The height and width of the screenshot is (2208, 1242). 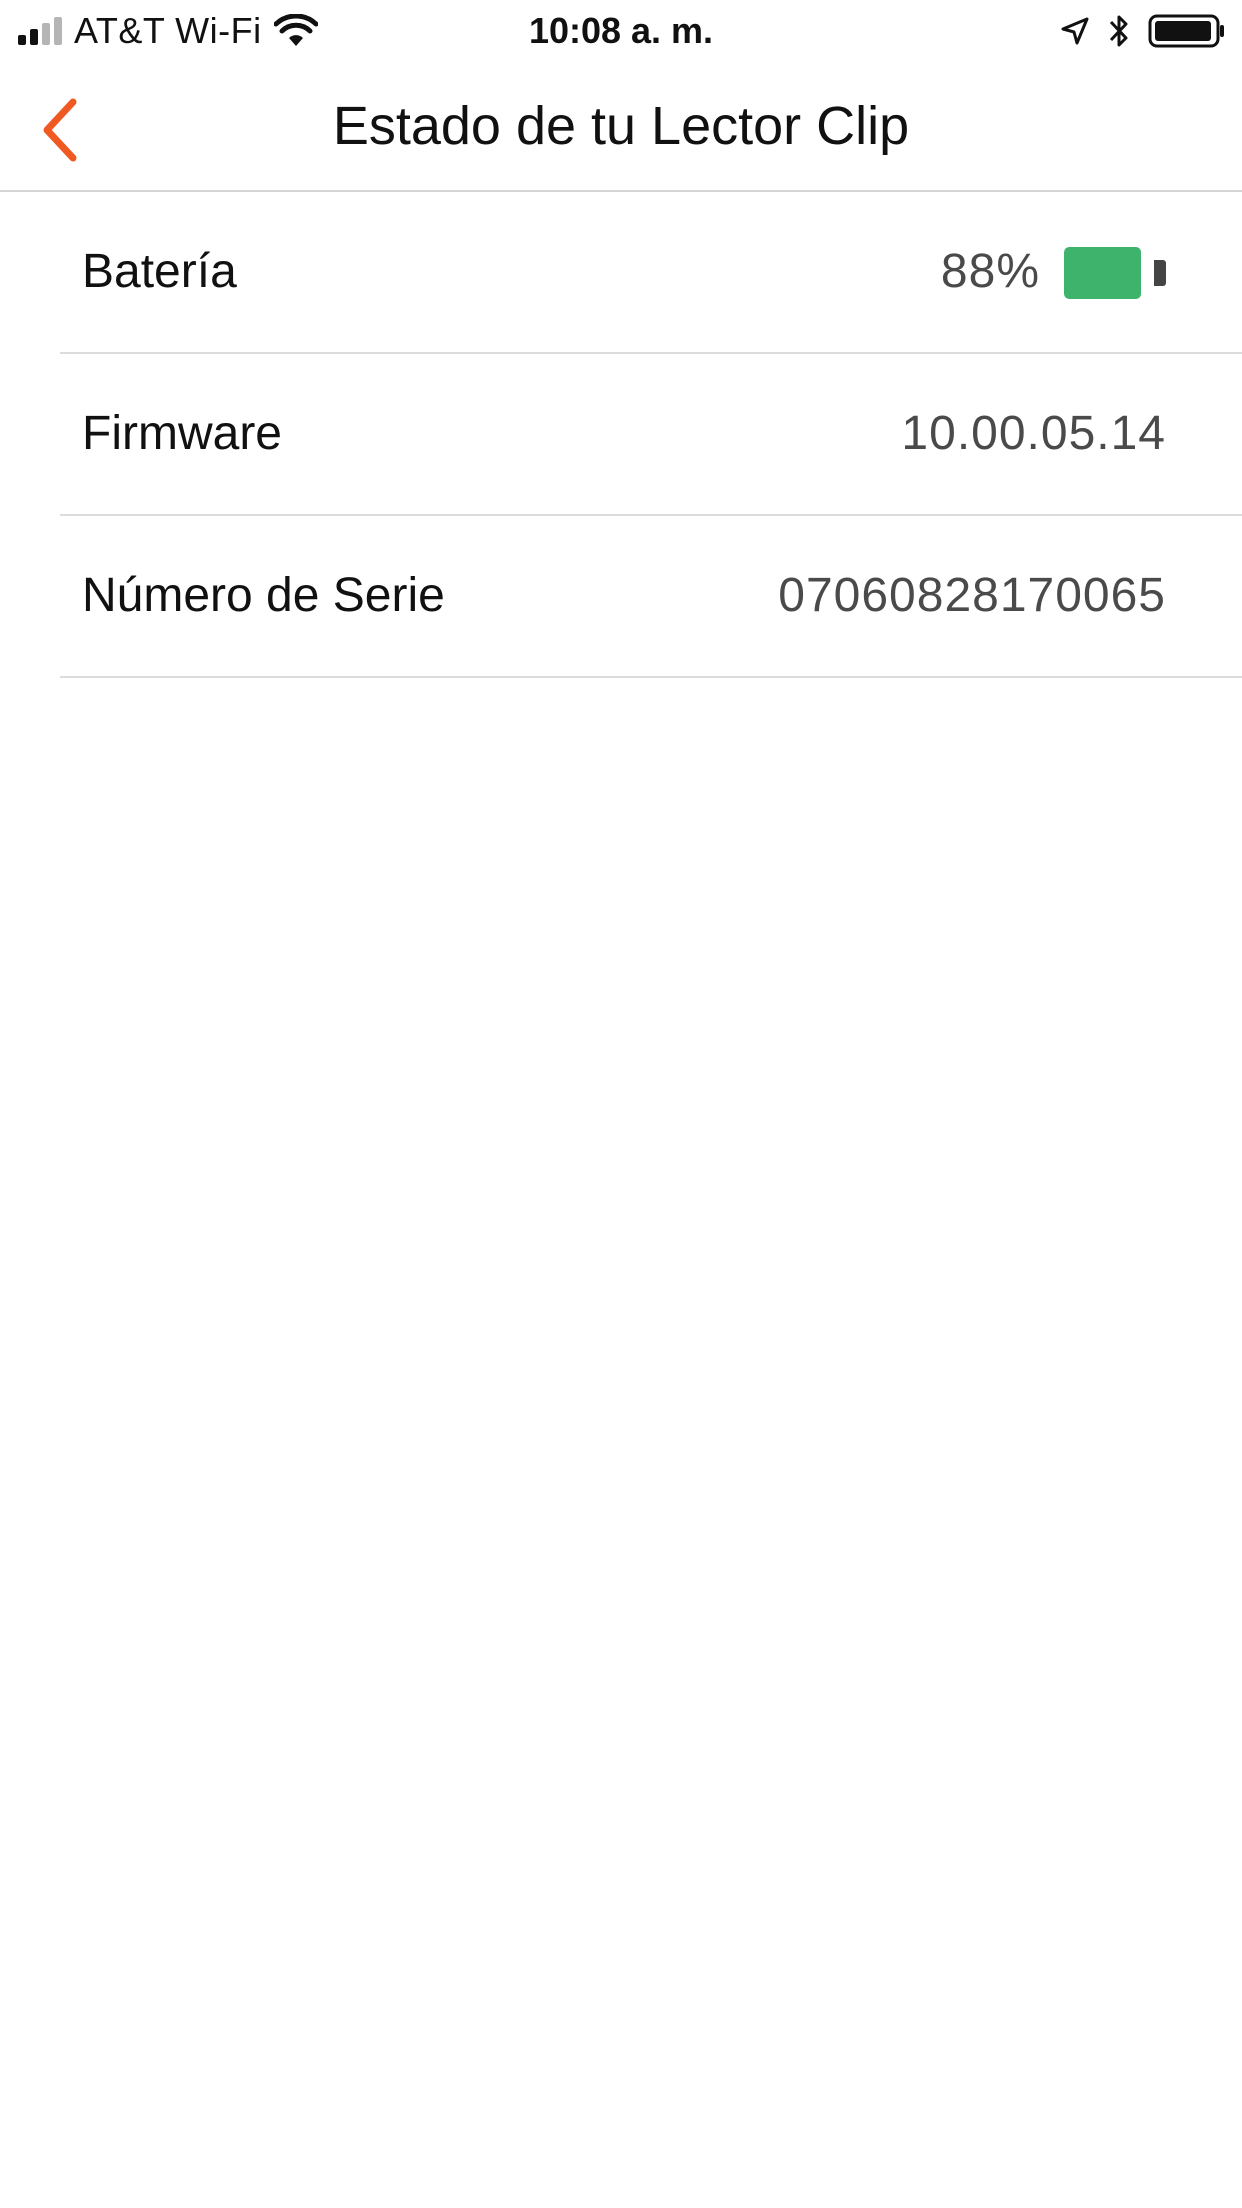 I want to click on nav-bar: Estado de tu Lector Clip, so click(x=621, y=127).